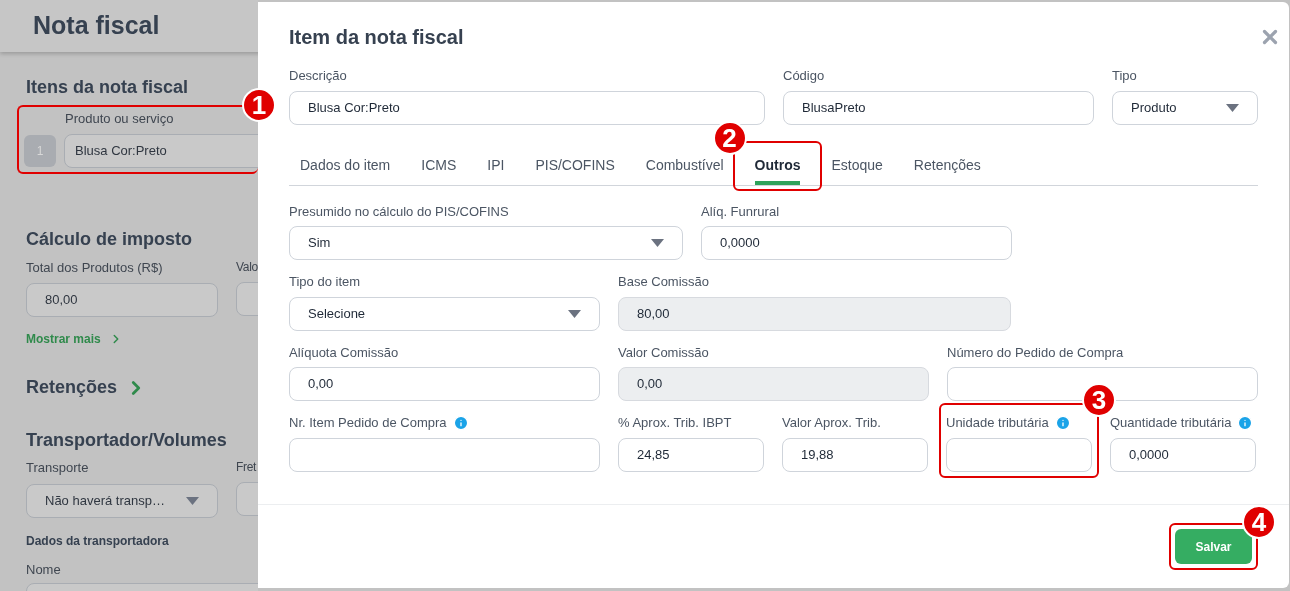 The image size is (1290, 591). Describe the element at coordinates (817, 454) in the screenshot. I see `field-value: 19,88` at that location.